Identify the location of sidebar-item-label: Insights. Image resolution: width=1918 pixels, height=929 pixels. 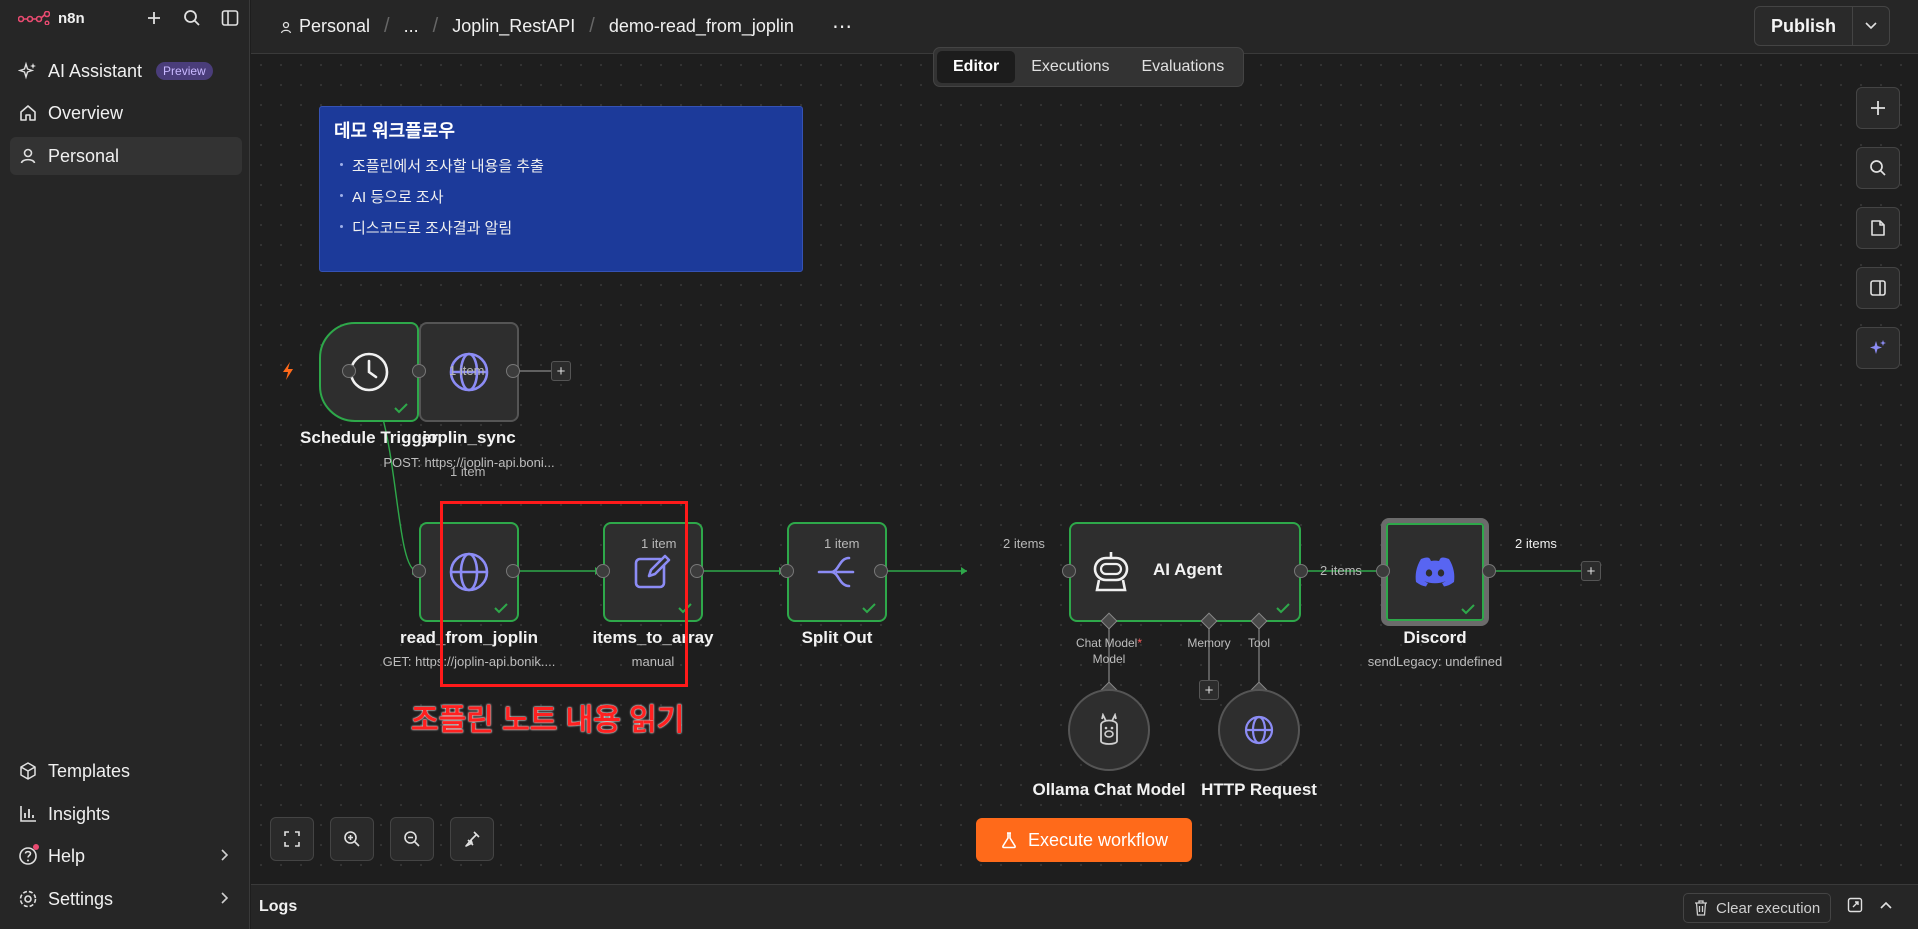
(79, 813).